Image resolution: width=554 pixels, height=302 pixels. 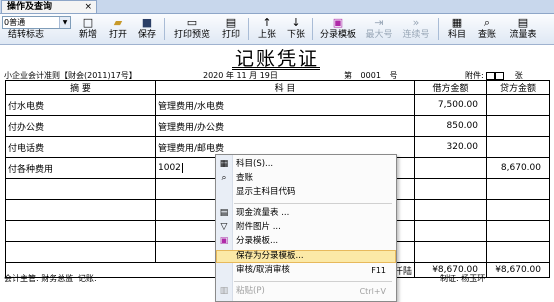 I want to click on book-type-select: 0普通 ▼, so click(x=36, y=22).